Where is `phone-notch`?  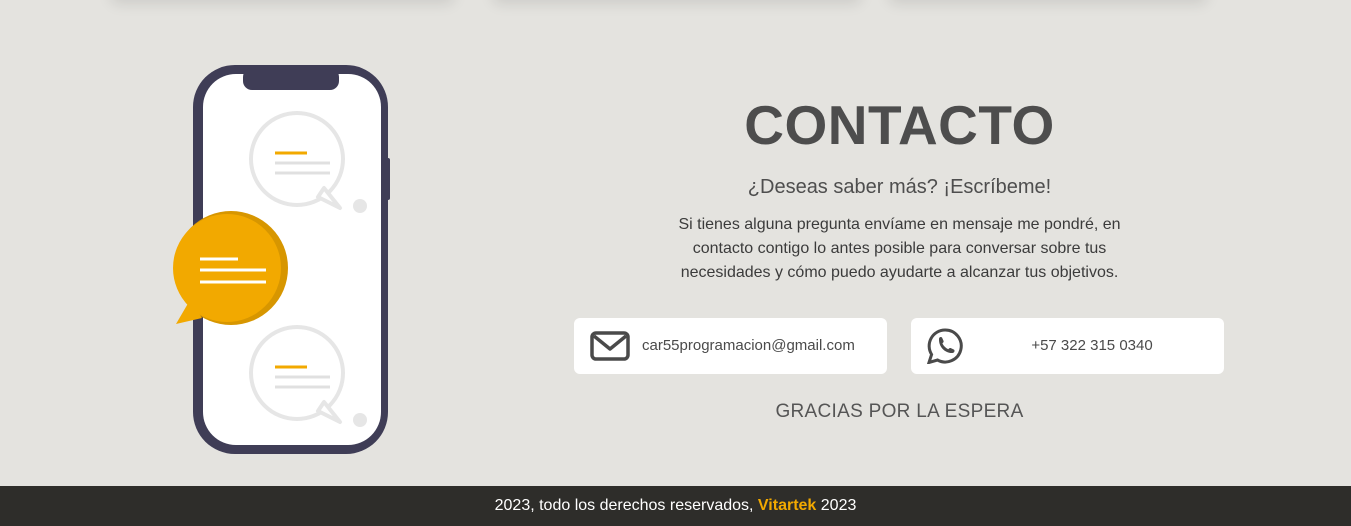
phone-notch is located at coordinates (291, 79).